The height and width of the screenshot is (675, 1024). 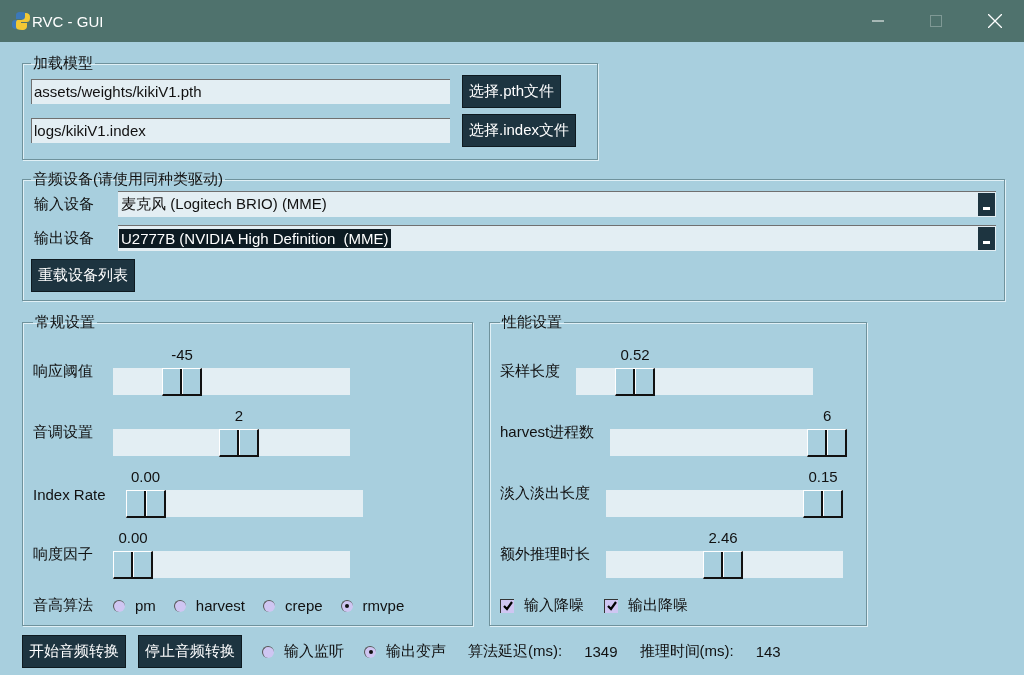 I want to click on close-icon, so click(x=995, y=21).